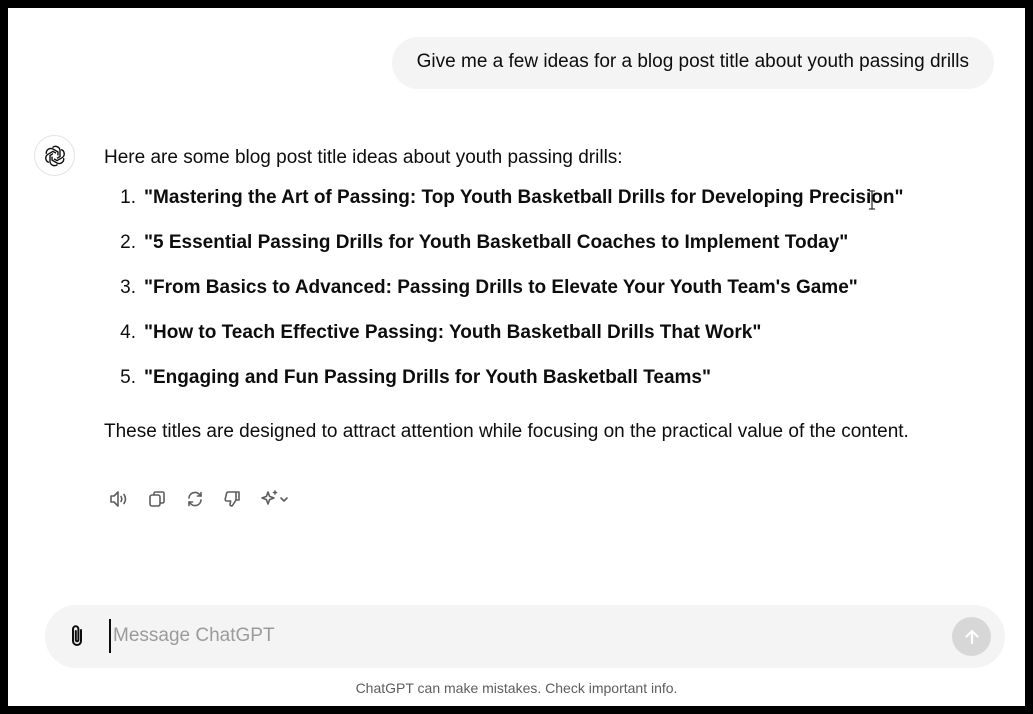 This screenshot has height=714, width=1033. I want to click on message-composer, so click(525, 636).